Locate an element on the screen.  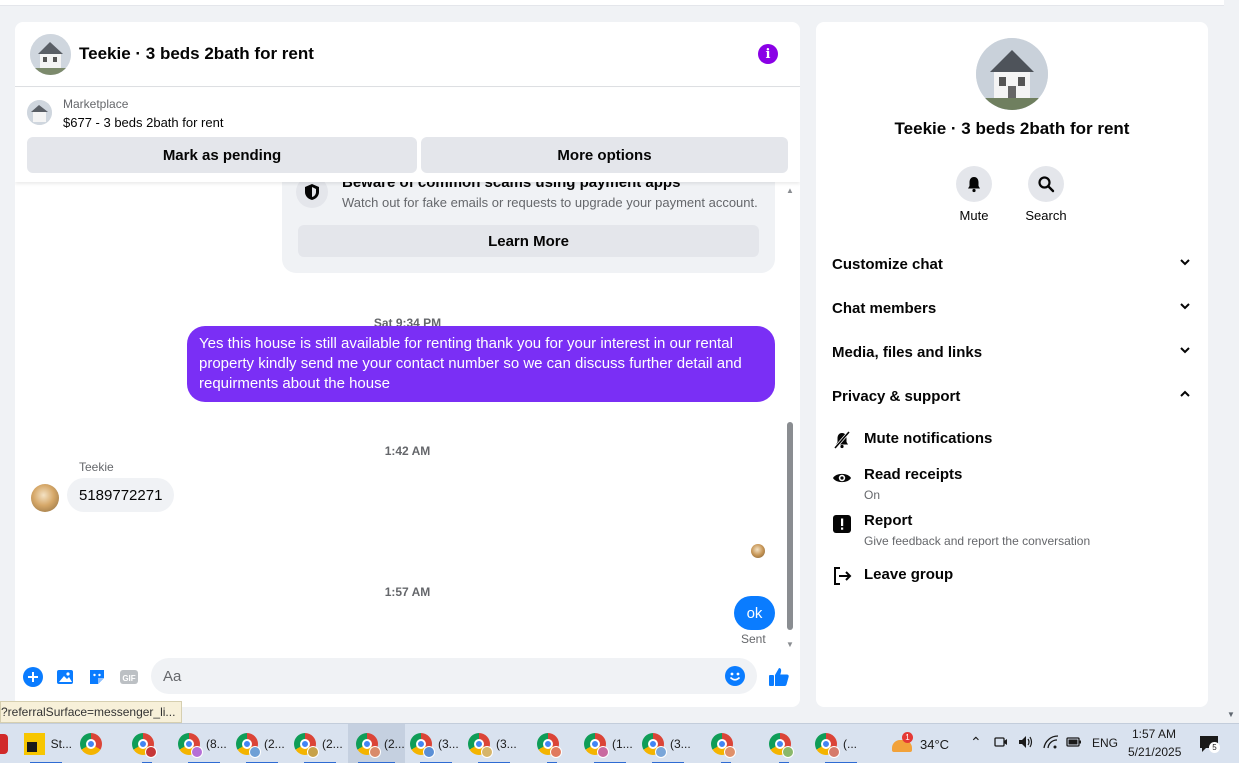
svg-text: GIF is located at coordinates (128, 678).